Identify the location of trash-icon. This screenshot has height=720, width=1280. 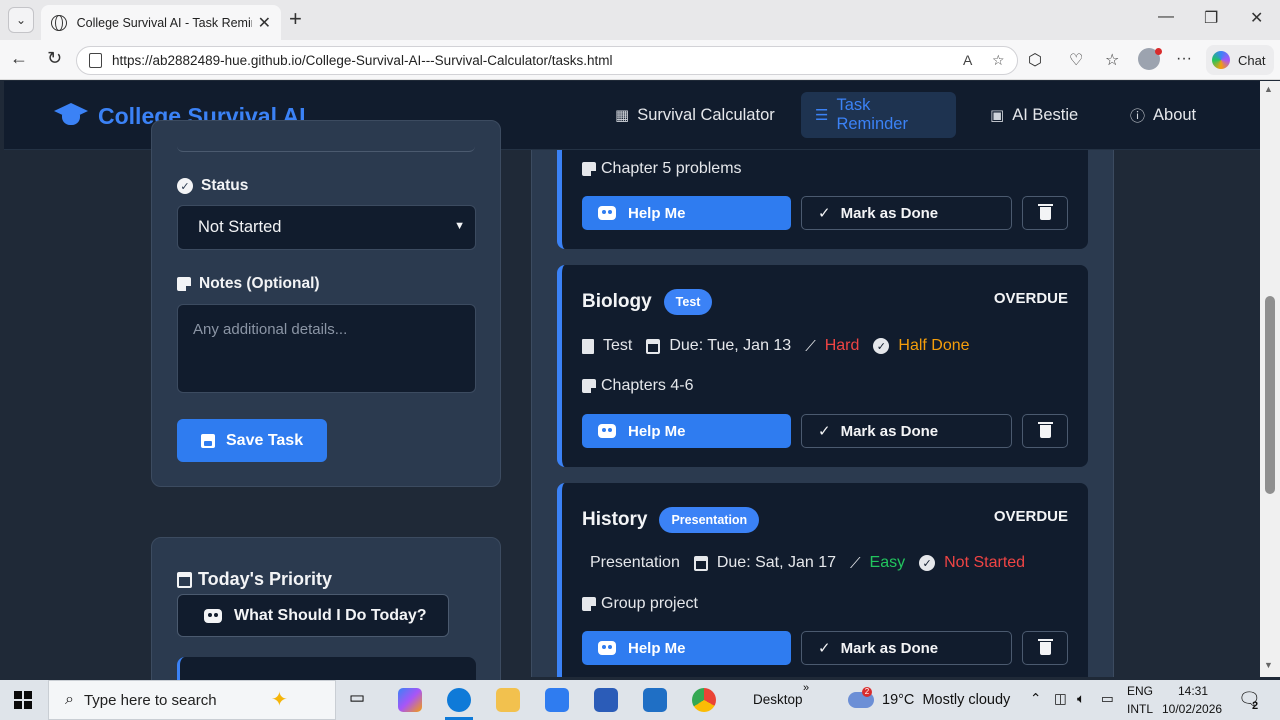
(1045, 429).